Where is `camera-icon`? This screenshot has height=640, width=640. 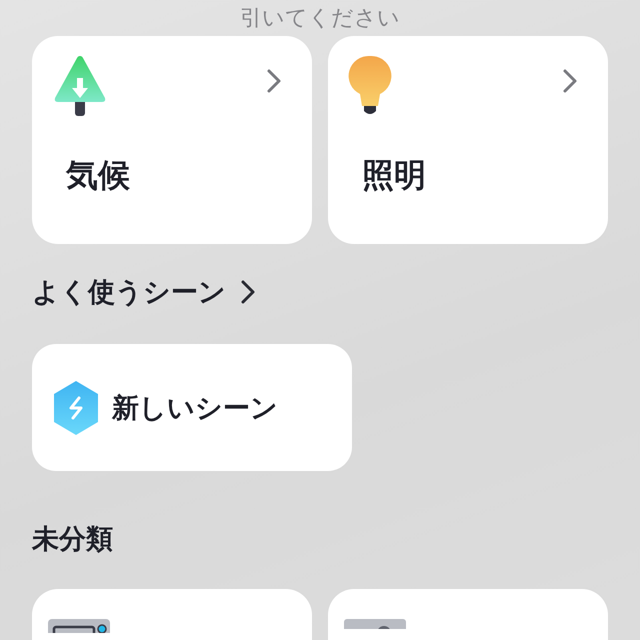 camera-icon is located at coordinates (375, 624).